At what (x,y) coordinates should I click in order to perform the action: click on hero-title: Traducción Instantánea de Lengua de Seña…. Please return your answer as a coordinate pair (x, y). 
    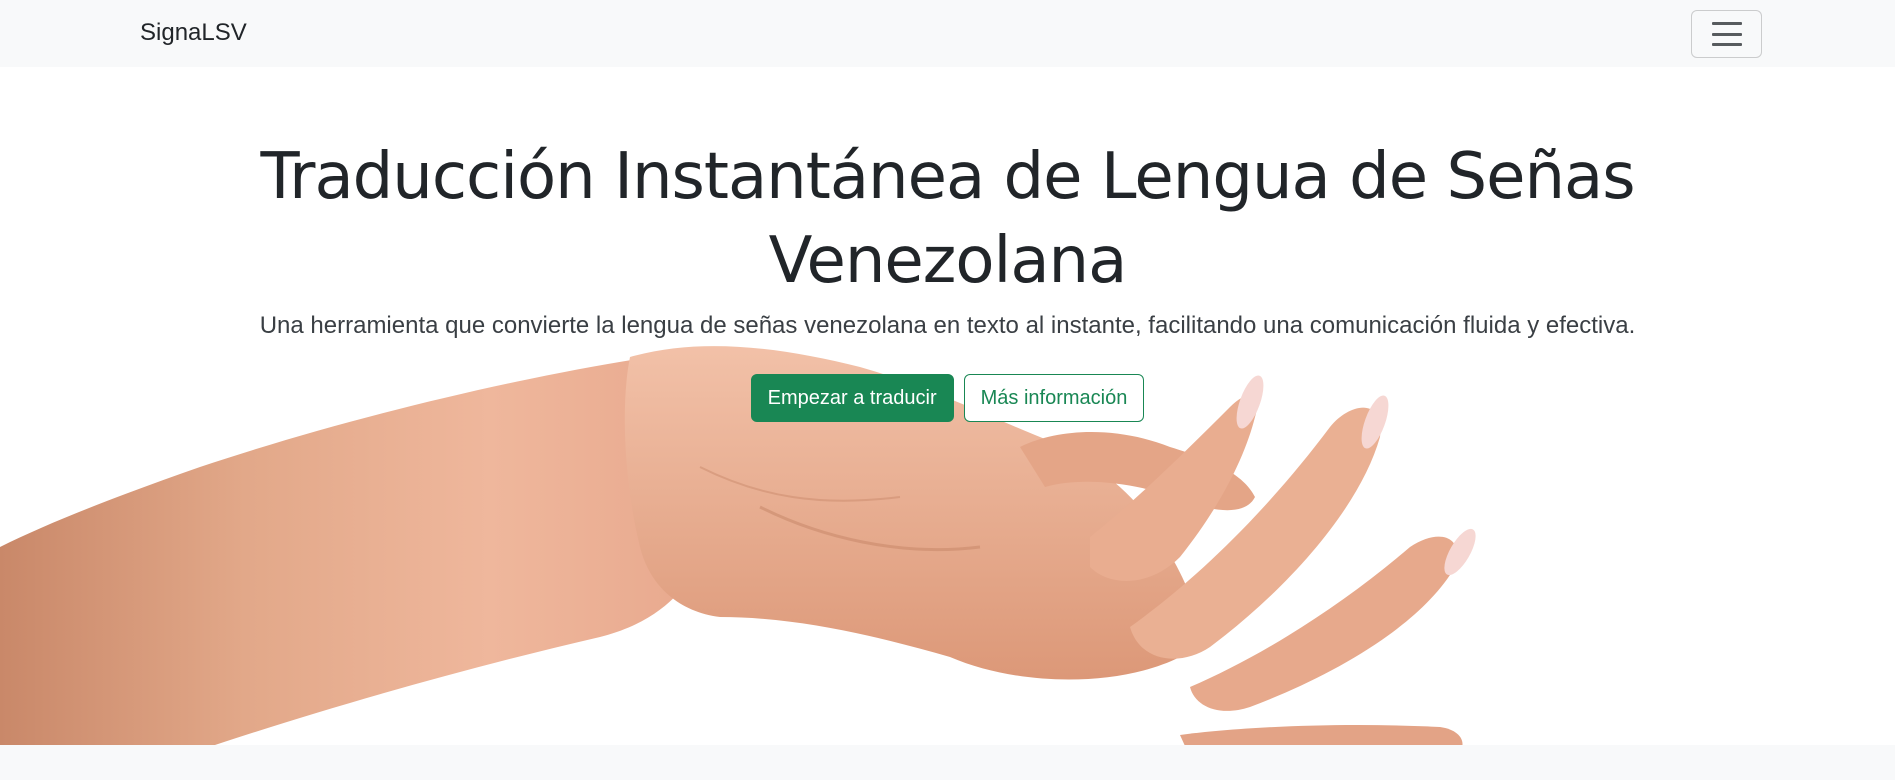
    Looking at the image, I should click on (947, 219).